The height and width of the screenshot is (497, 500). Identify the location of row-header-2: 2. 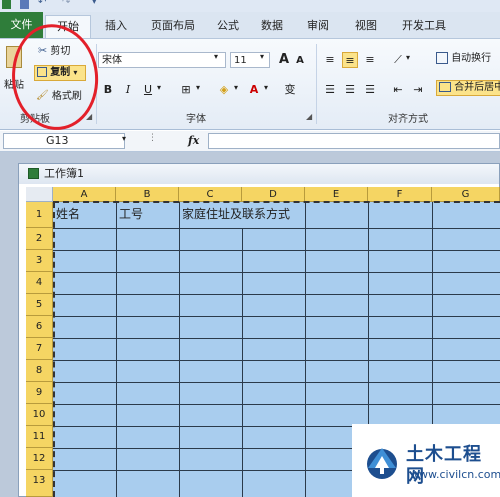
(39, 239).